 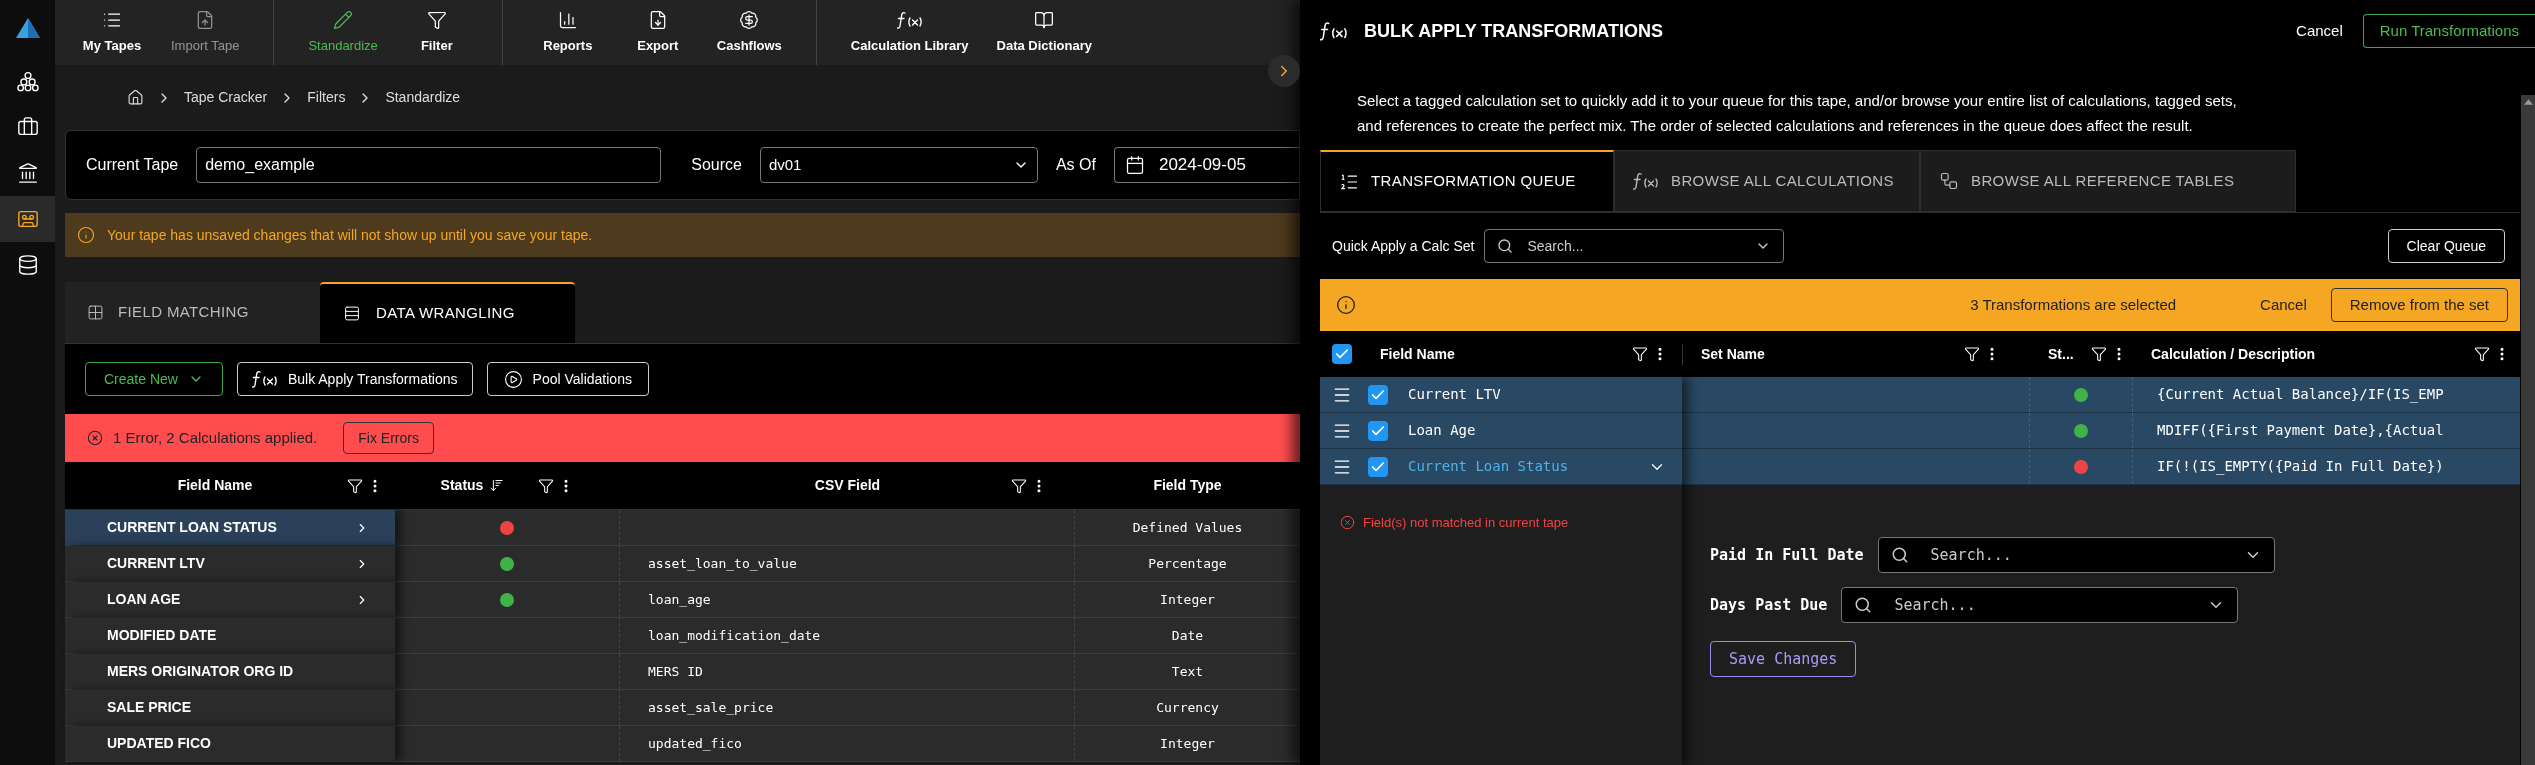 I want to click on calculation-cell: IF(!(IS_EMPTY({Paid In Full Date}), so click(x=2300, y=466).